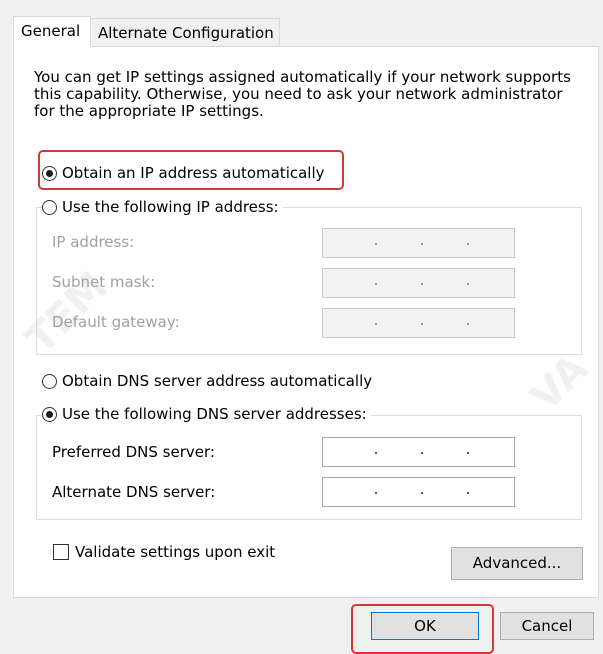 The height and width of the screenshot is (654, 603). Describe the element at coordinates (193, 173) in the screenshot. I see `obtain-ip-auto-label: Obtain an IP address automatically` at that location.